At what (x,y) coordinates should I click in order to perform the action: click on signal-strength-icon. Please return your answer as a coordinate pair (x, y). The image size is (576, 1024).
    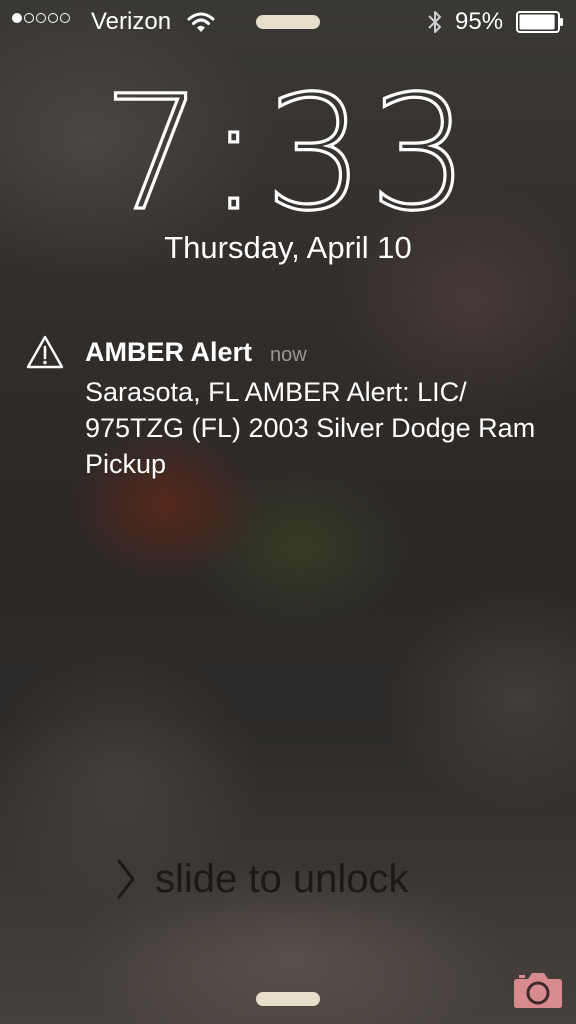
    Looking at the image, I should click on (41, 18).